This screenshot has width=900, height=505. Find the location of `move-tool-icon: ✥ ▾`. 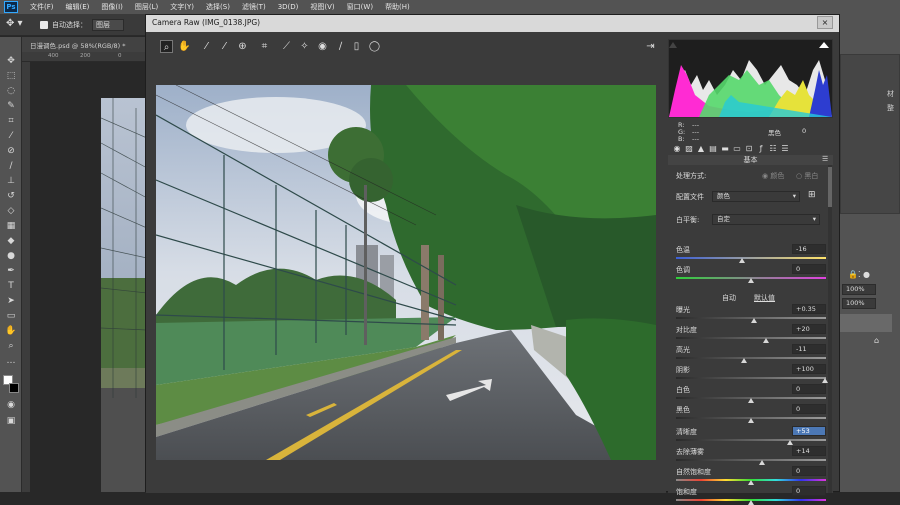

move-tool-icon: ✥ ▾ is located at coordinates (19, 25).